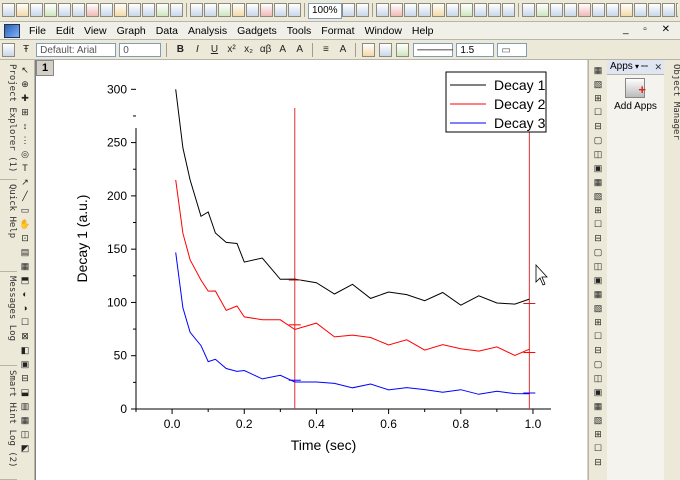 The image size is (680, 480). I want to click on menu-item-analysis: Analysis, so click(207, 31).